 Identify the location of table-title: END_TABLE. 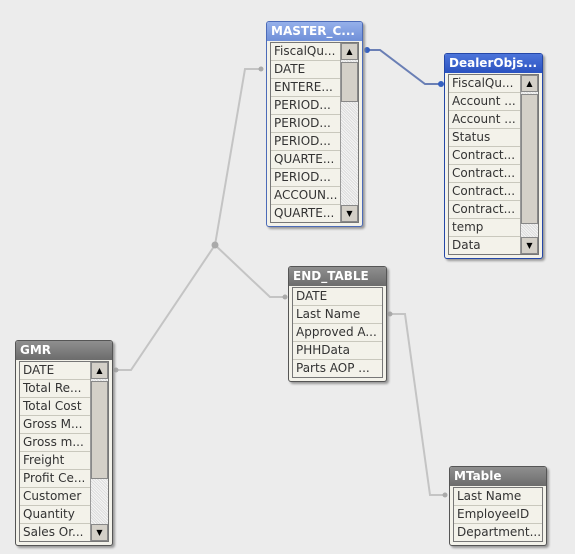
(337, 276).